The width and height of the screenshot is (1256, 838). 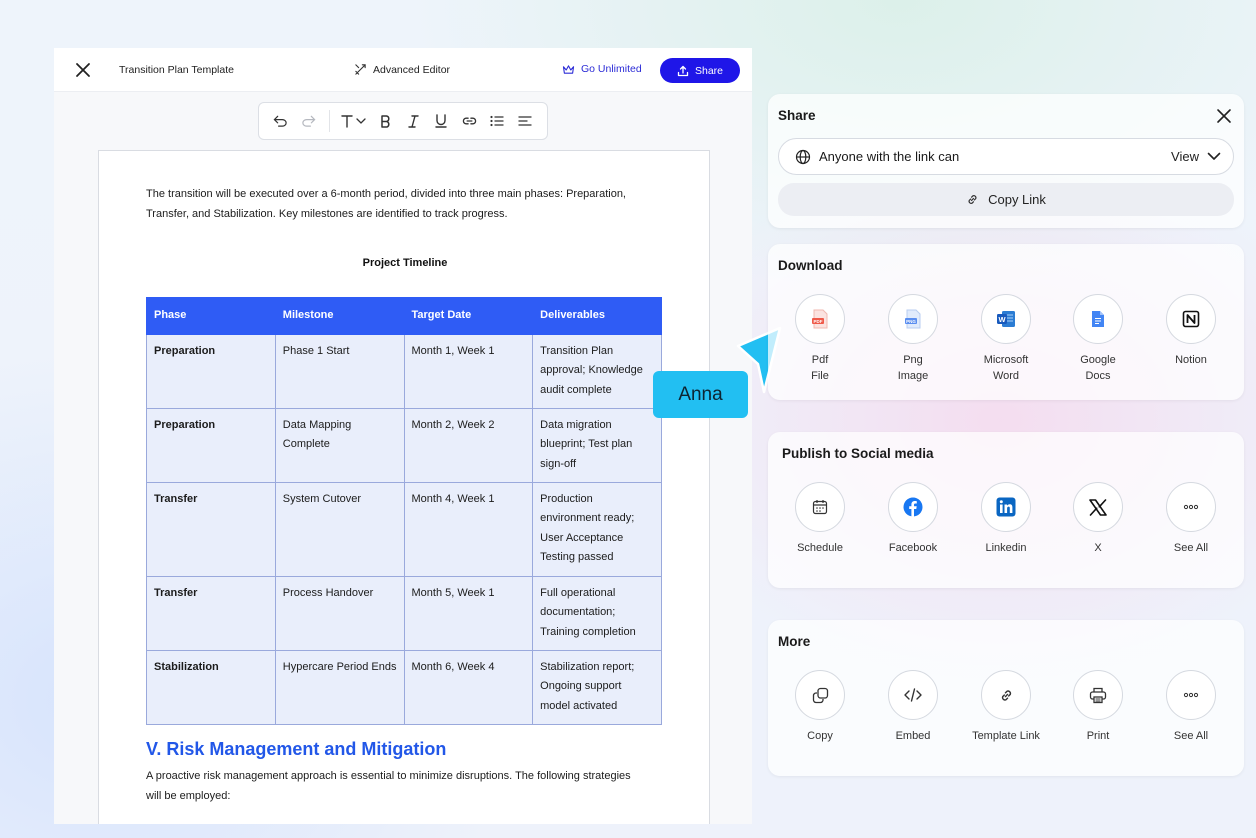 What do you see at coordinates (820, 736) in the screenshot?
I see `copy-label: Copy` at bounding box center [820, 736].